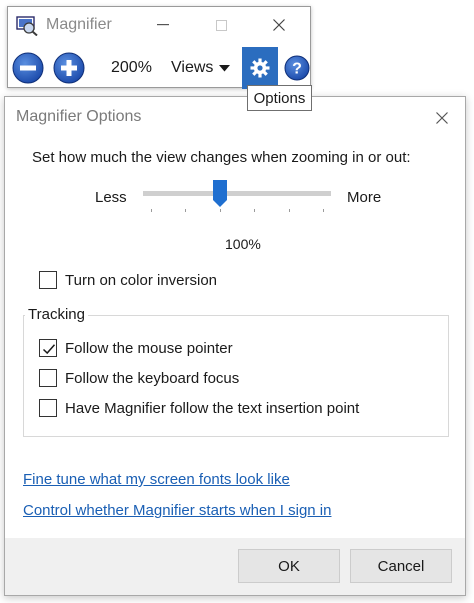 This screenshot has width=474, height=603. I want to click on color-inversion-checkbox: Turn on color inversion, so click(128, 280).